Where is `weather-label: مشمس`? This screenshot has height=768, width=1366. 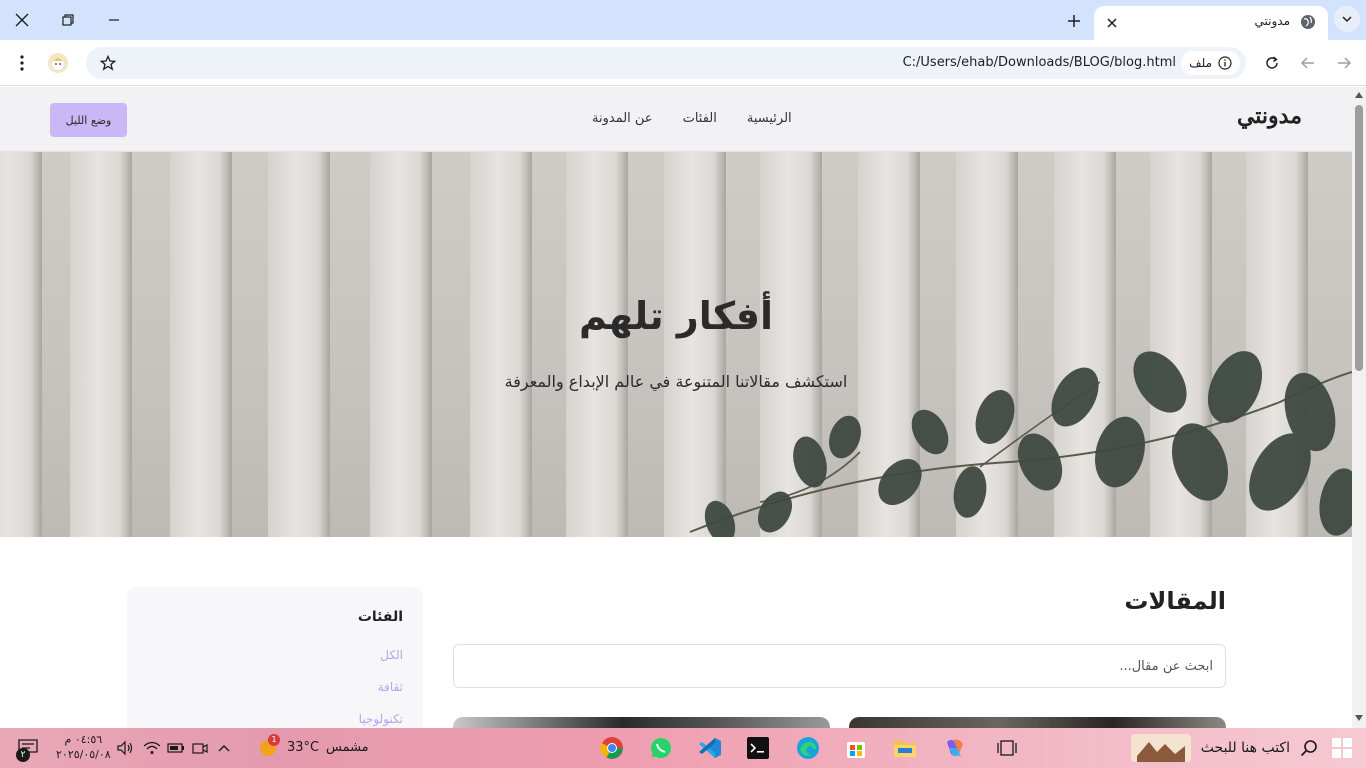
weather-label: مشمس is located at coordinates (347, 747).